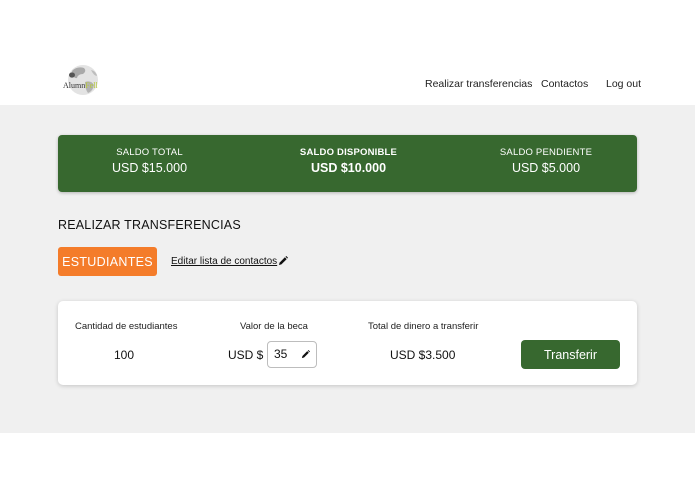  I want to click on student-count-label: Cantidad de estudiantes, so click(126, 326).